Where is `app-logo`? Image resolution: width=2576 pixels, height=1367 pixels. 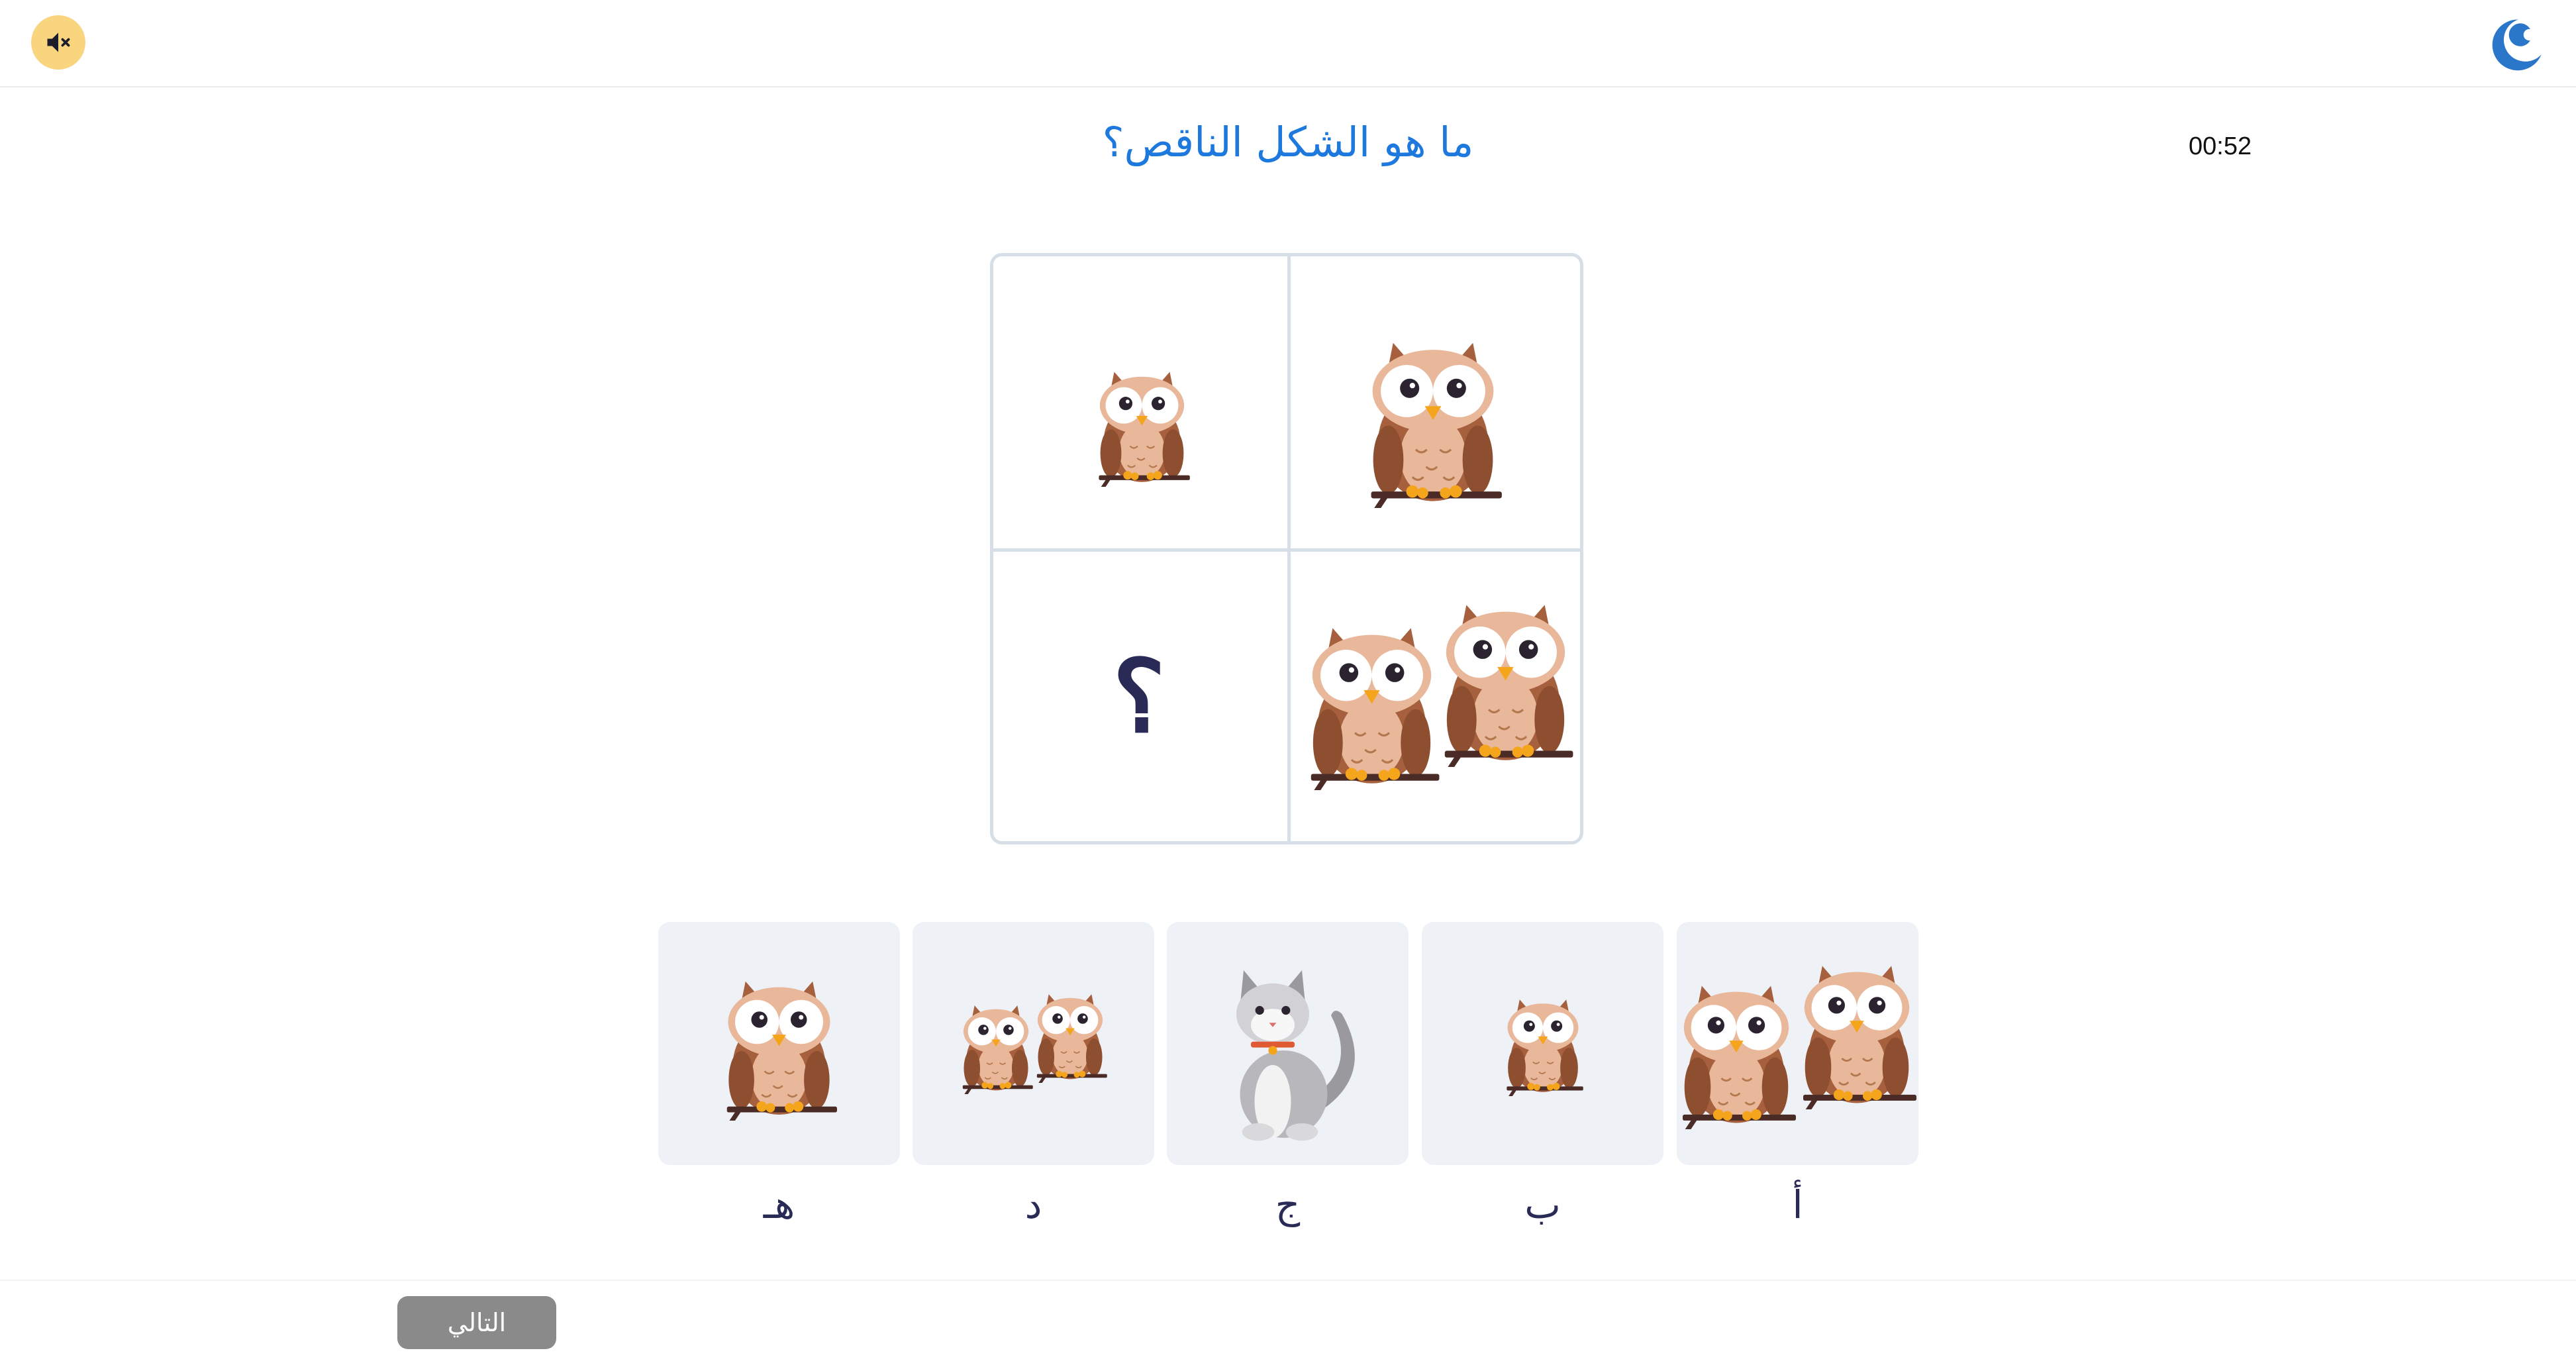
app-logo is located at coordinates (2519, 44).